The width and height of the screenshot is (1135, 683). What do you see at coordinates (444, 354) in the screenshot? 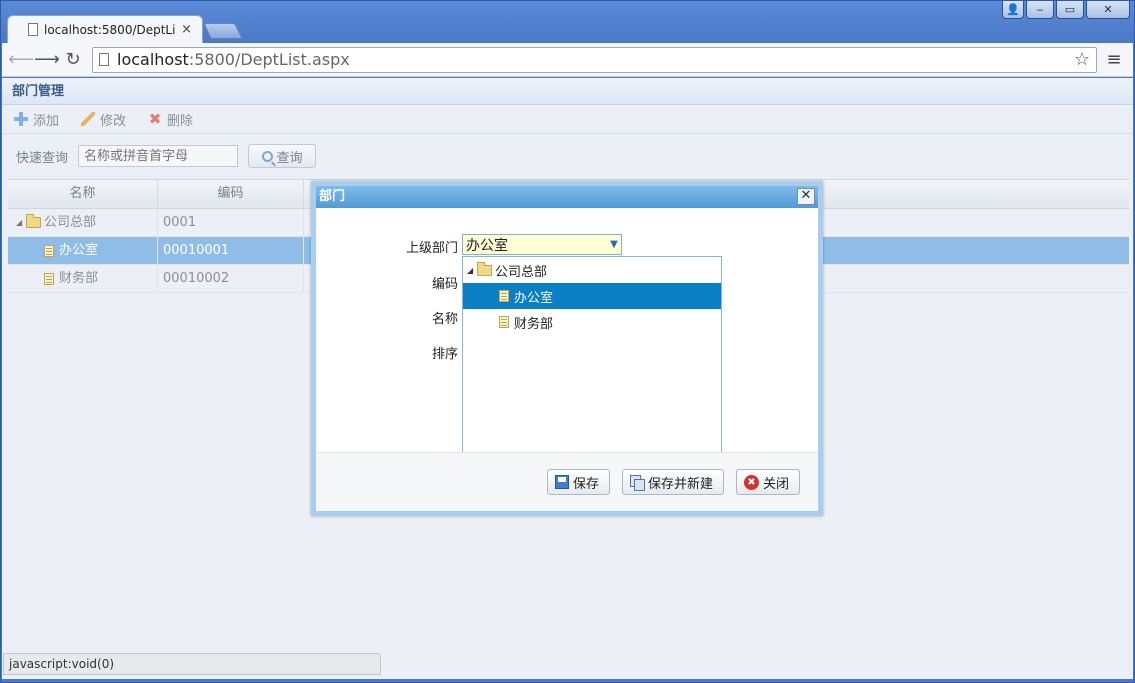
I see `order-label: 排序` at bounding box center [444, 354].